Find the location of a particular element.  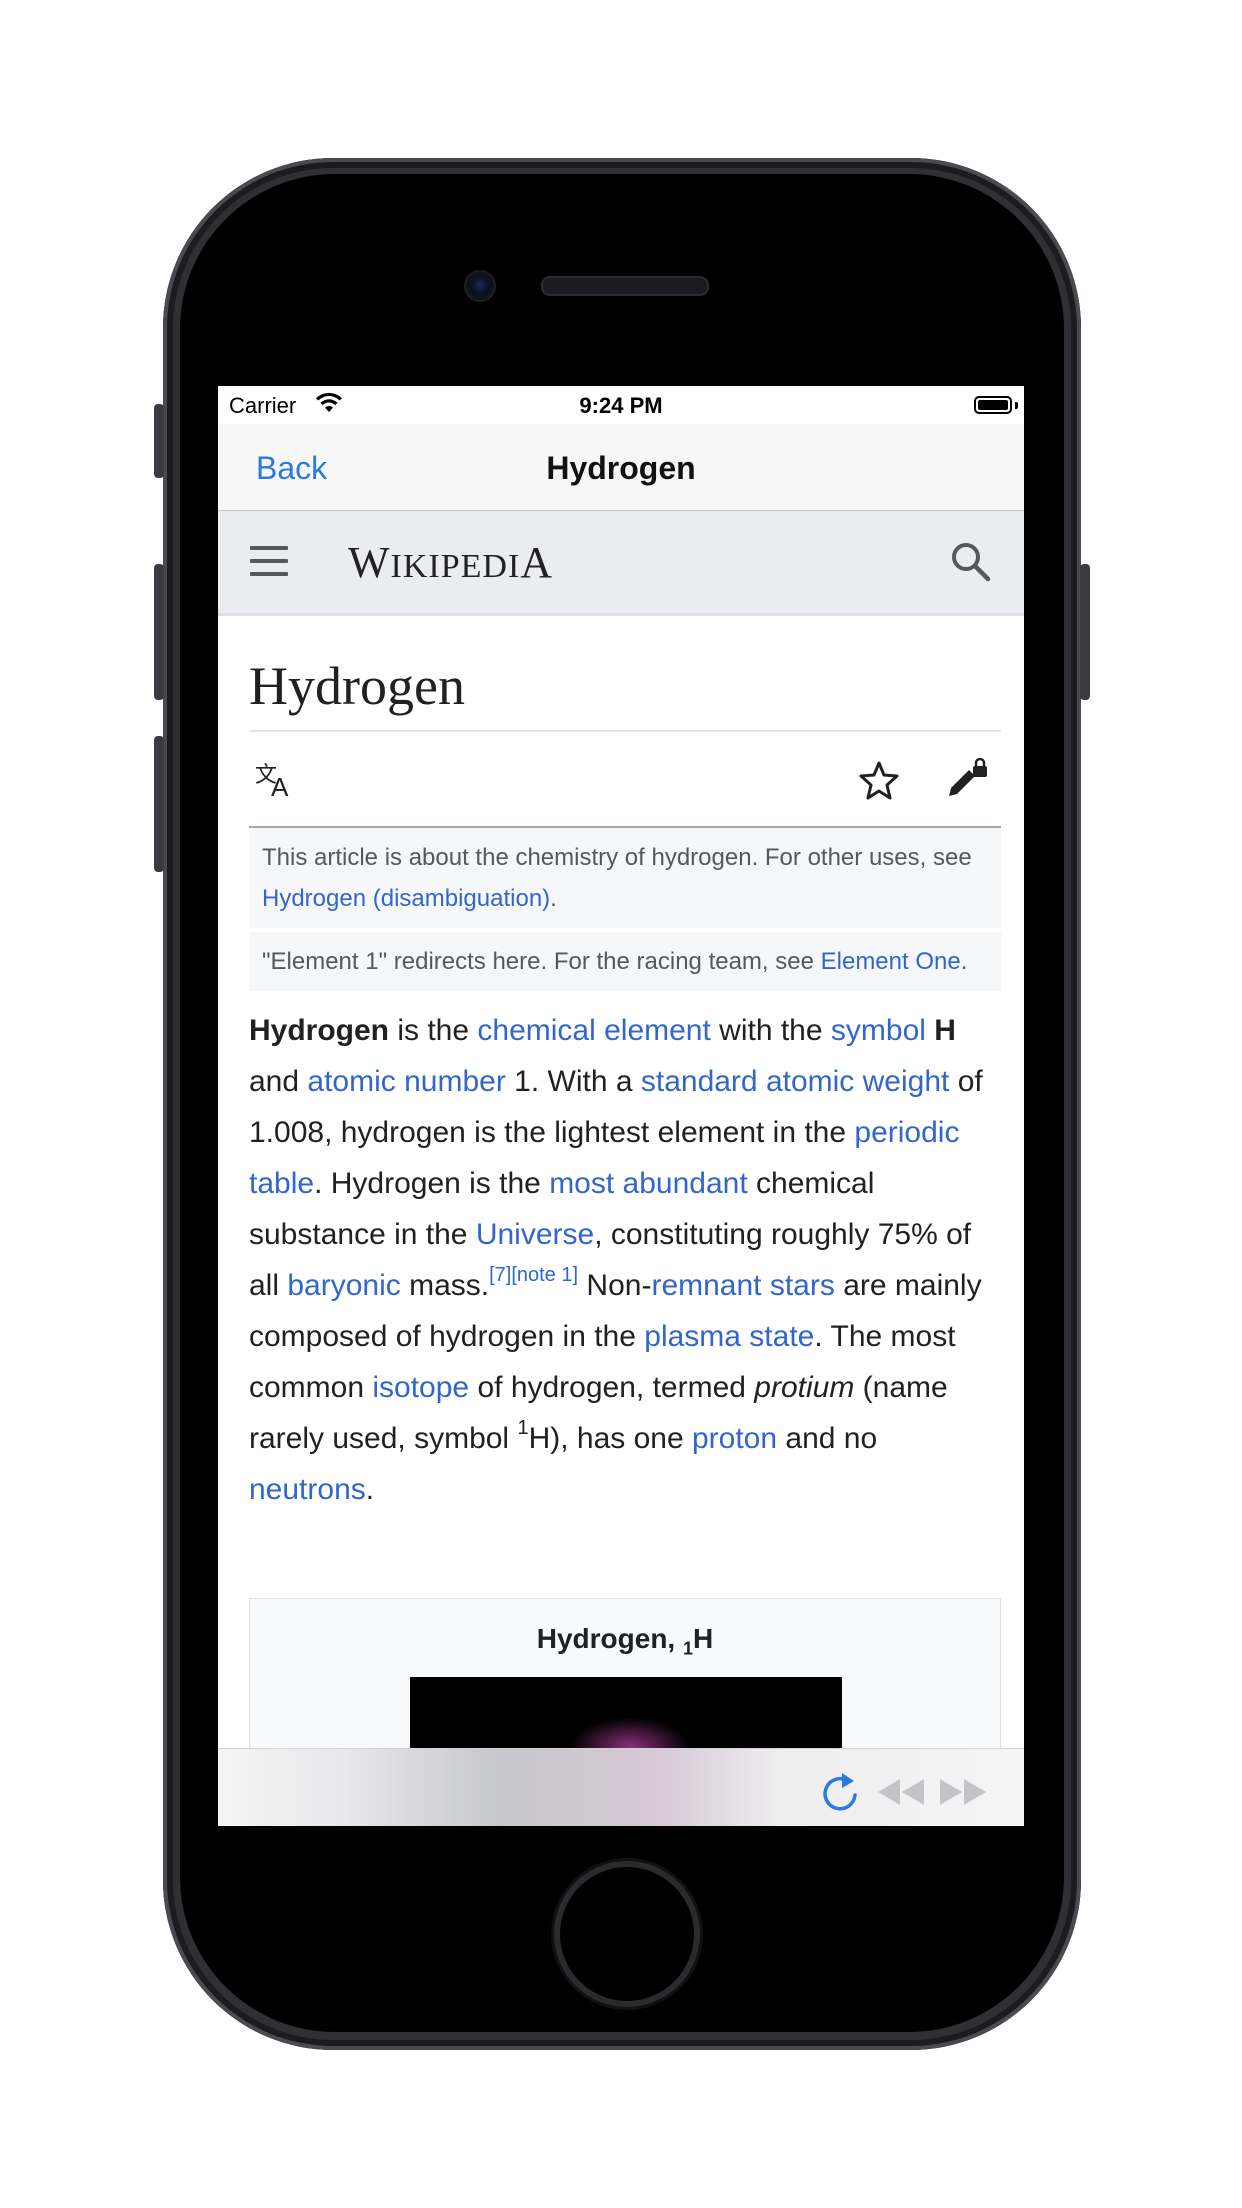

edit-lock-icon is located at coordinates (967, 782).